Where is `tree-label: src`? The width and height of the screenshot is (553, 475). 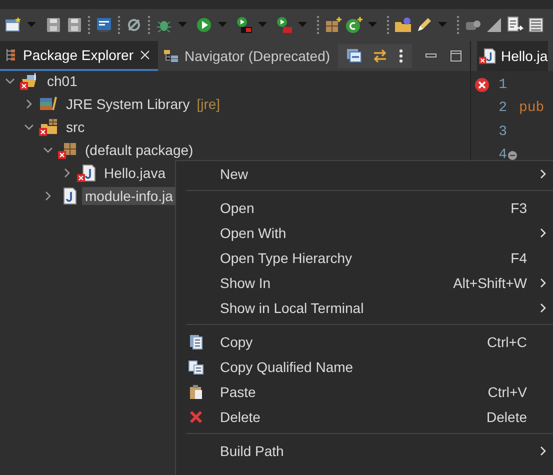
tree-label: src is located at coordinates (75, 127).